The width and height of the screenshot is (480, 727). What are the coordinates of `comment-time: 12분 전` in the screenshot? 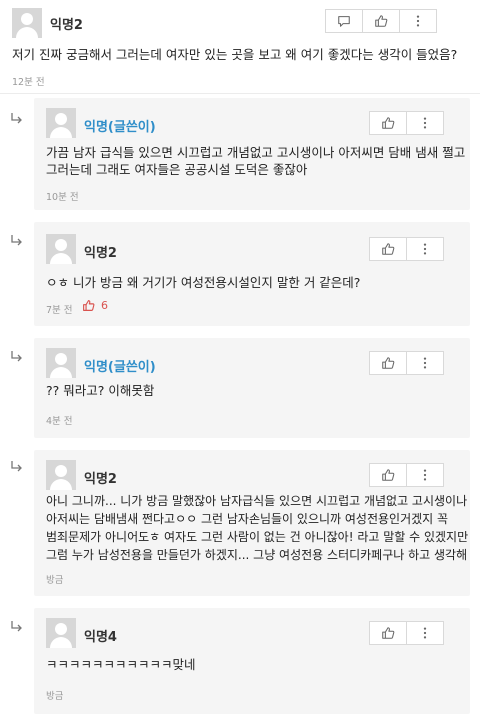 It's located at (28, 82).